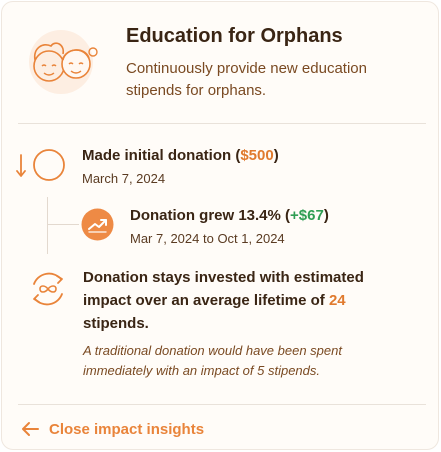 The width and height of the screenshot is (441, 452). I want to click on initial-donation-prefix: Made initial donation (, so click(161, 155).